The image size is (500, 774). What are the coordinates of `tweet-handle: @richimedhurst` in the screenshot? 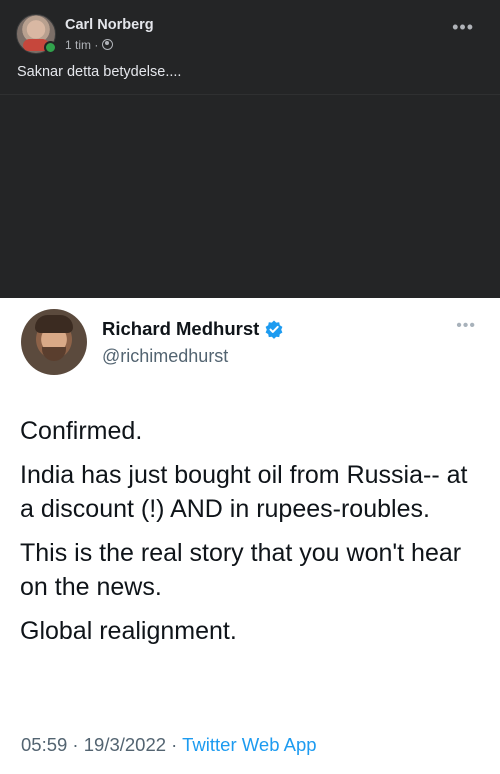 It's located at (165, 356).